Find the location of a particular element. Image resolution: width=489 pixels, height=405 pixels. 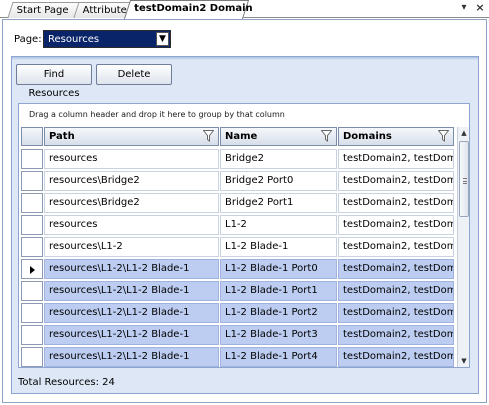

scroll-down-icon: ▼ is located at coordinates (463, 361).